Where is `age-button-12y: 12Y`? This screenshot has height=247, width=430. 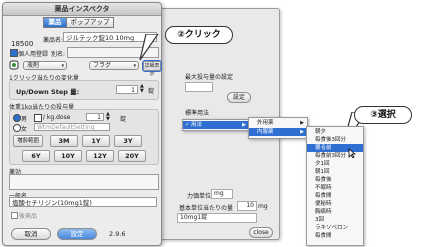
age-button-12y: 12Y is located at coordinates (100, 156).